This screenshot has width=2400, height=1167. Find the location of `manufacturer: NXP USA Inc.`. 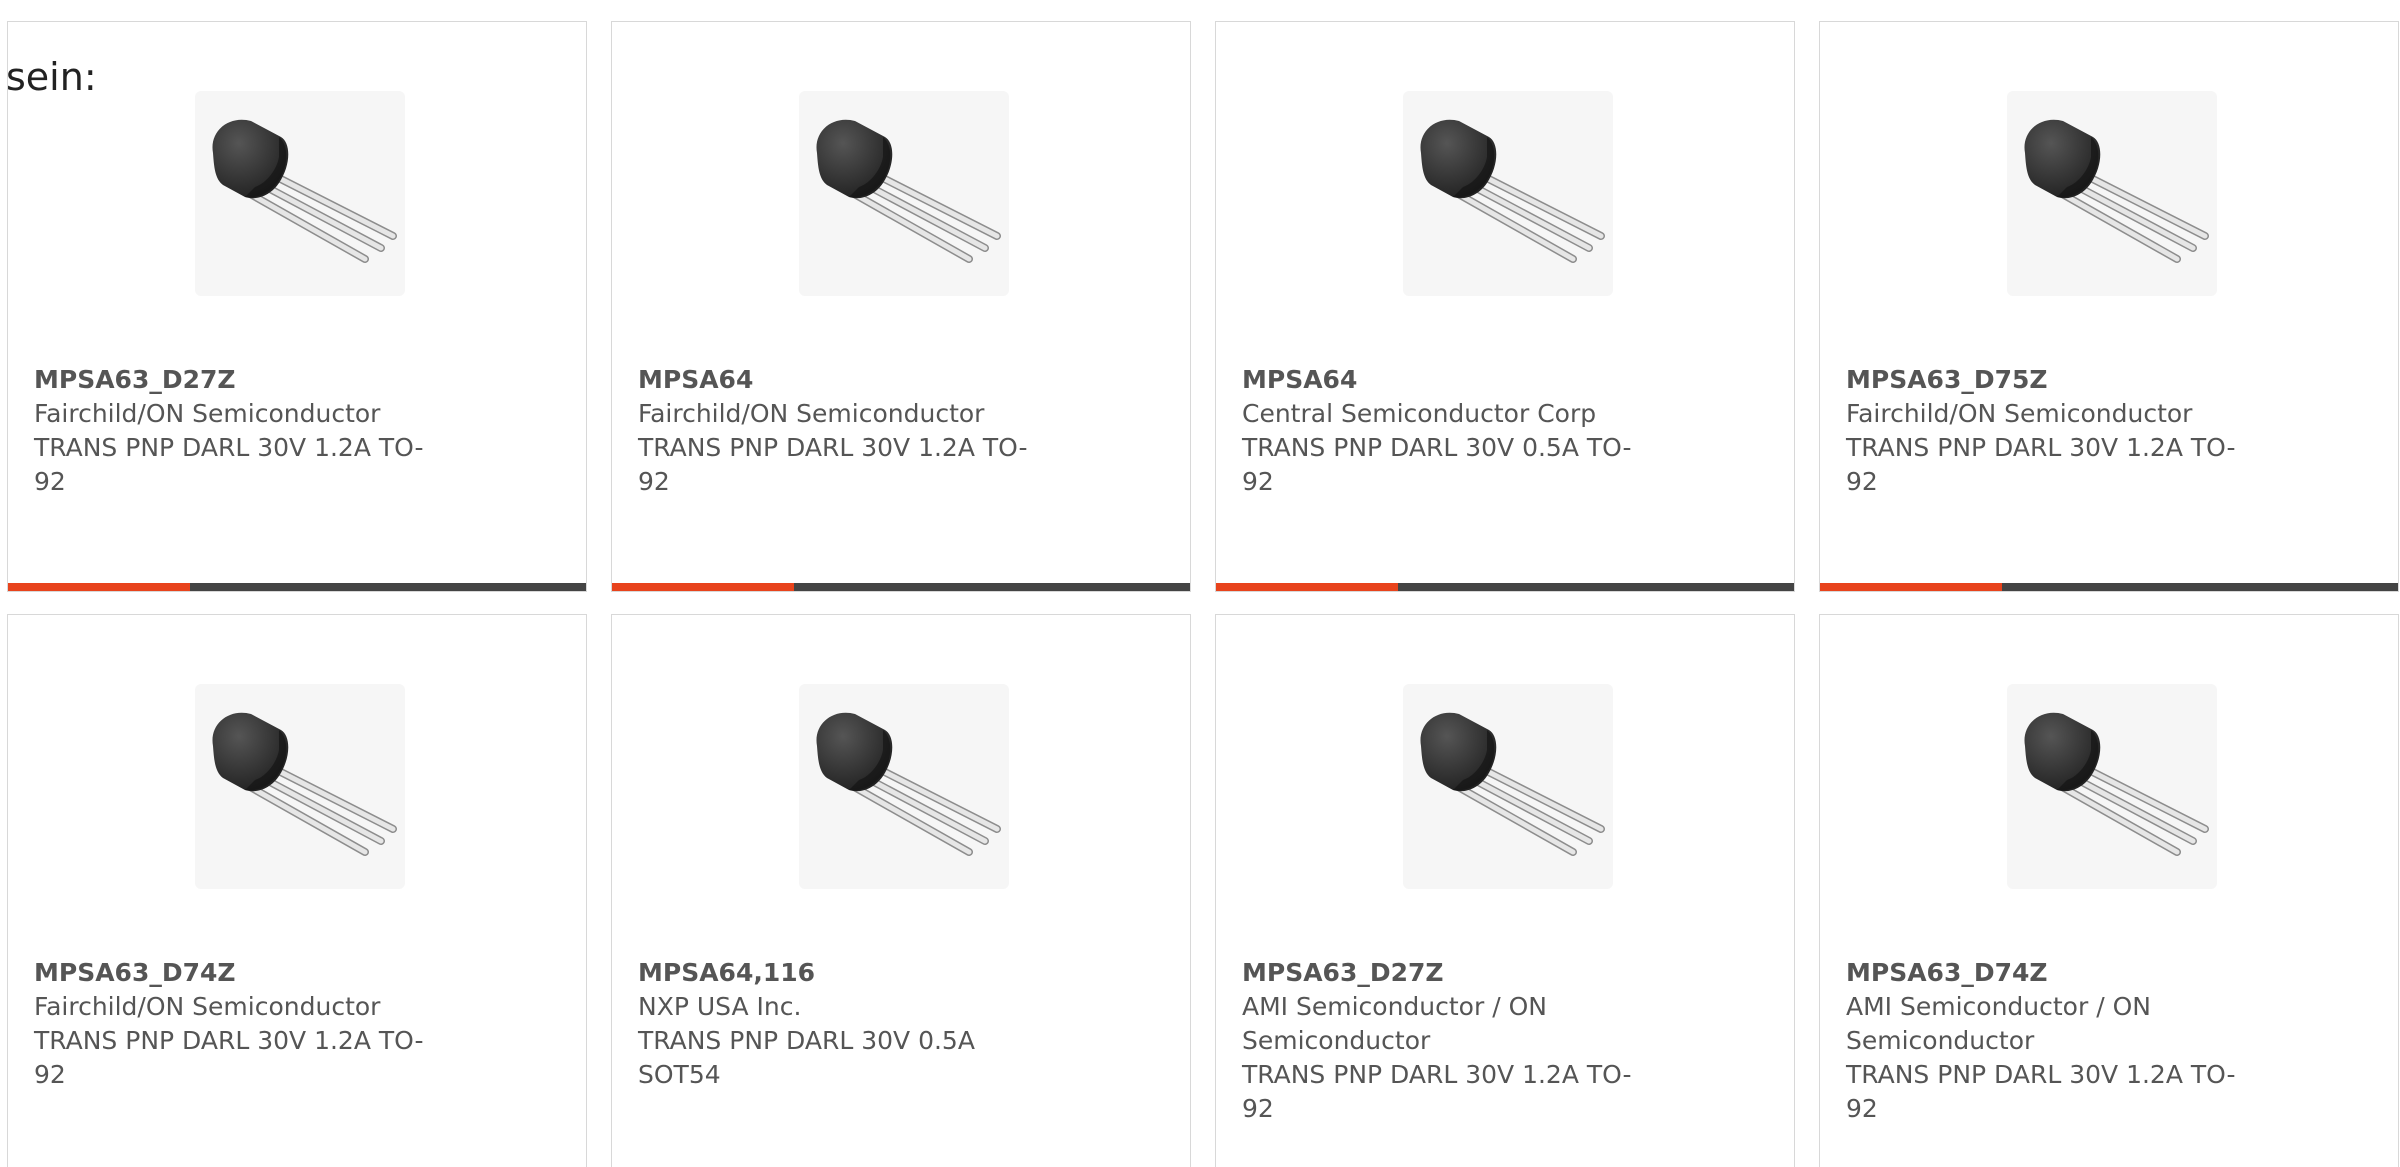

manufacturer: NXP USA Inc. is located at coordinates (720, 1006).